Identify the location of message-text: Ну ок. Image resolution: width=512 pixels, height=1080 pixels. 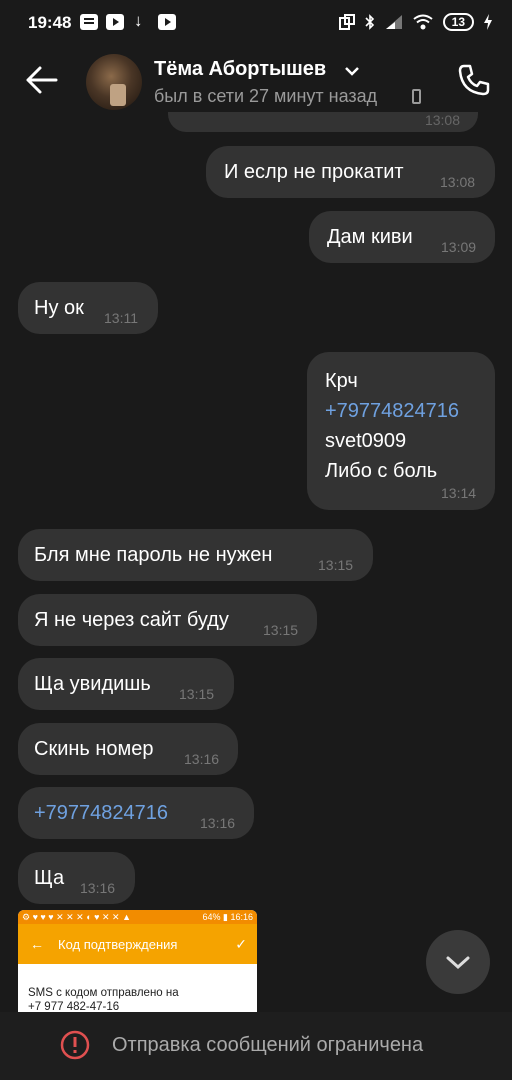
(59, 308).